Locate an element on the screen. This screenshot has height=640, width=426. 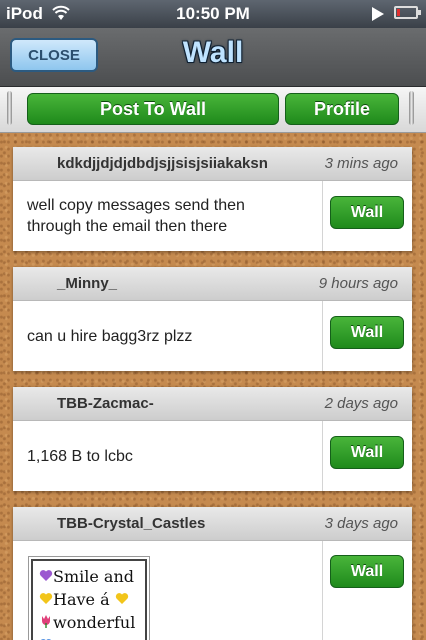
post-body: Smile and Have á wonderful Wall is located at coordinates (212, 590).